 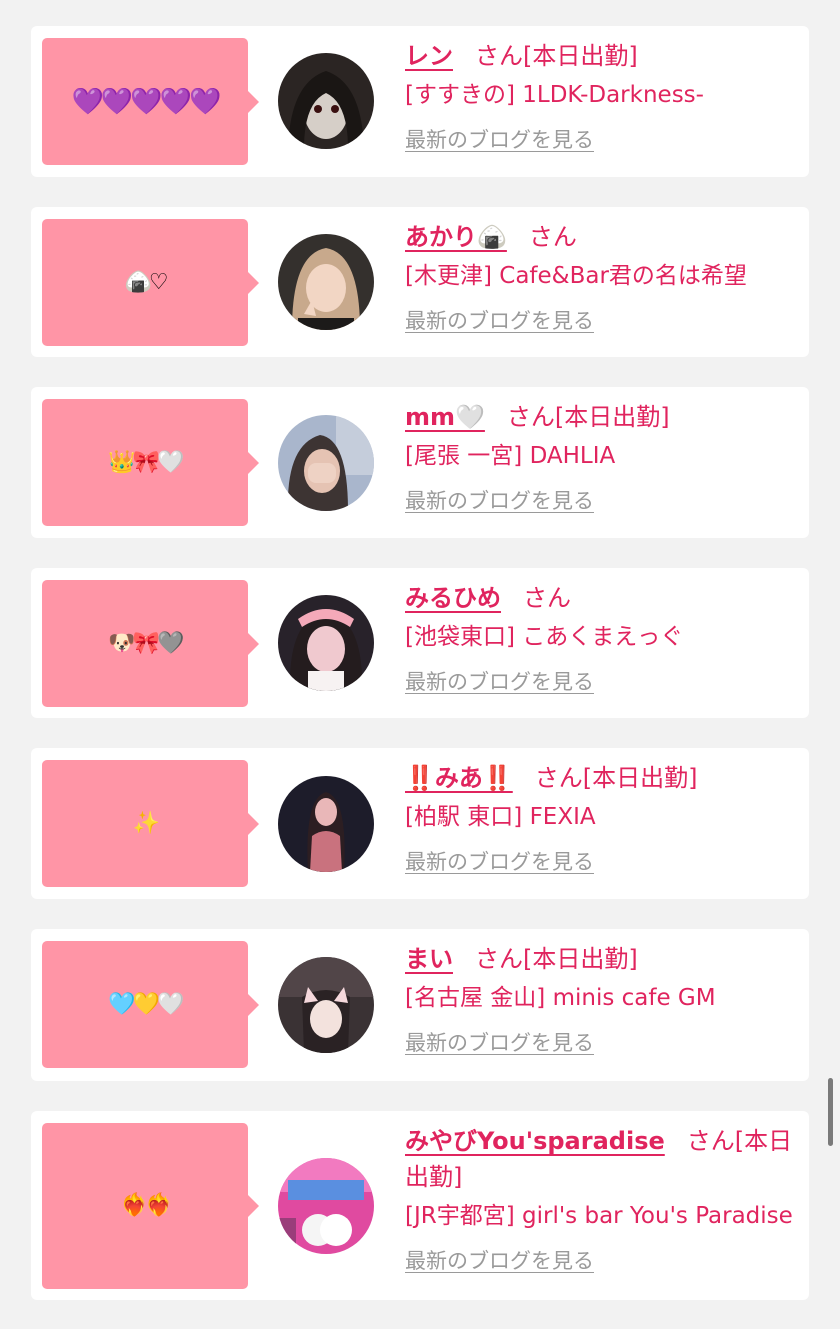 What do you see at coordinates (150, 1004) in the screenshot?
I see `comment-bubble: 🩵💛🤍` at bounding box center [150, 1004].